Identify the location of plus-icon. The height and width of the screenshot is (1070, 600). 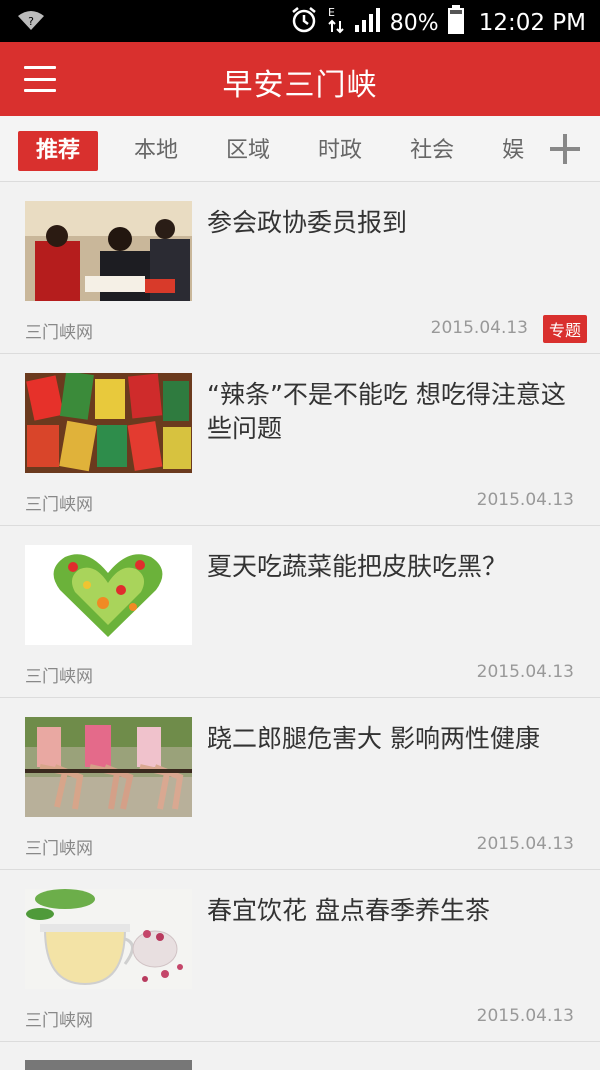
(565, 149).